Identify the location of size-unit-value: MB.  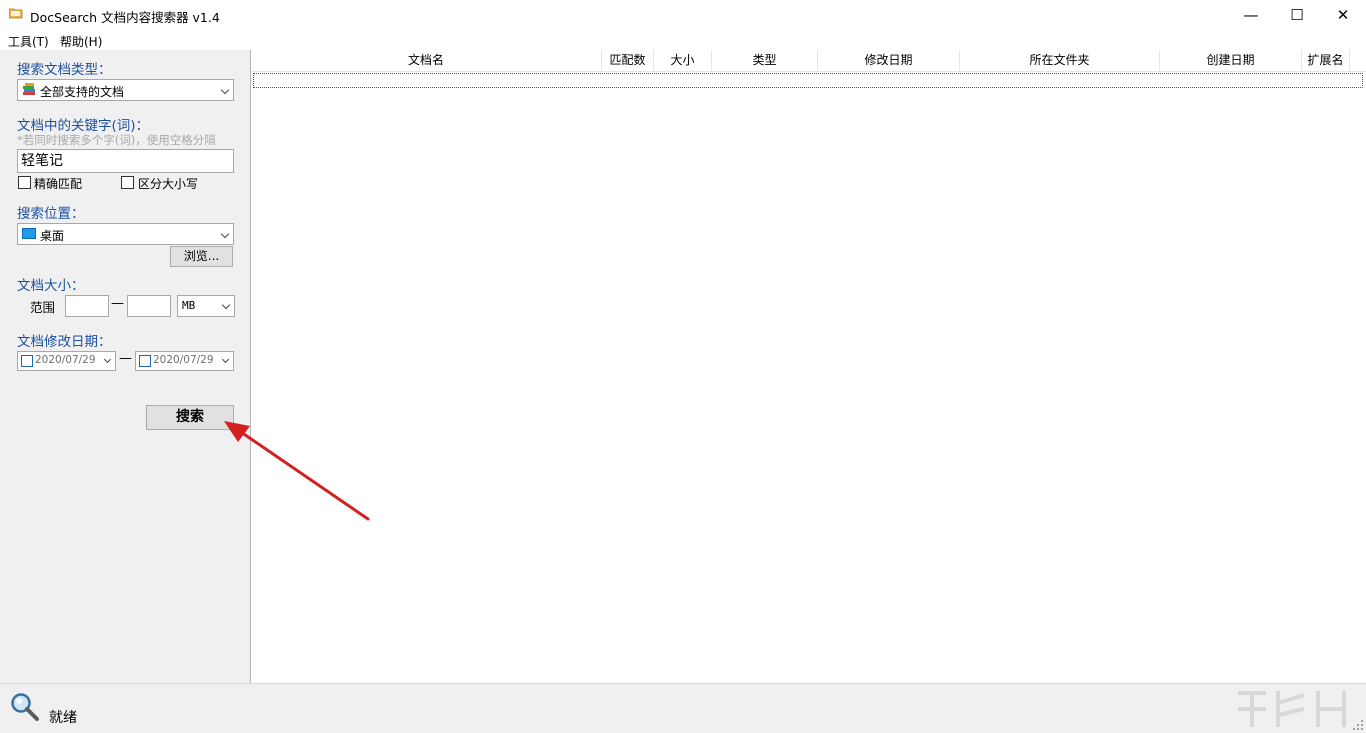
(189, 305).